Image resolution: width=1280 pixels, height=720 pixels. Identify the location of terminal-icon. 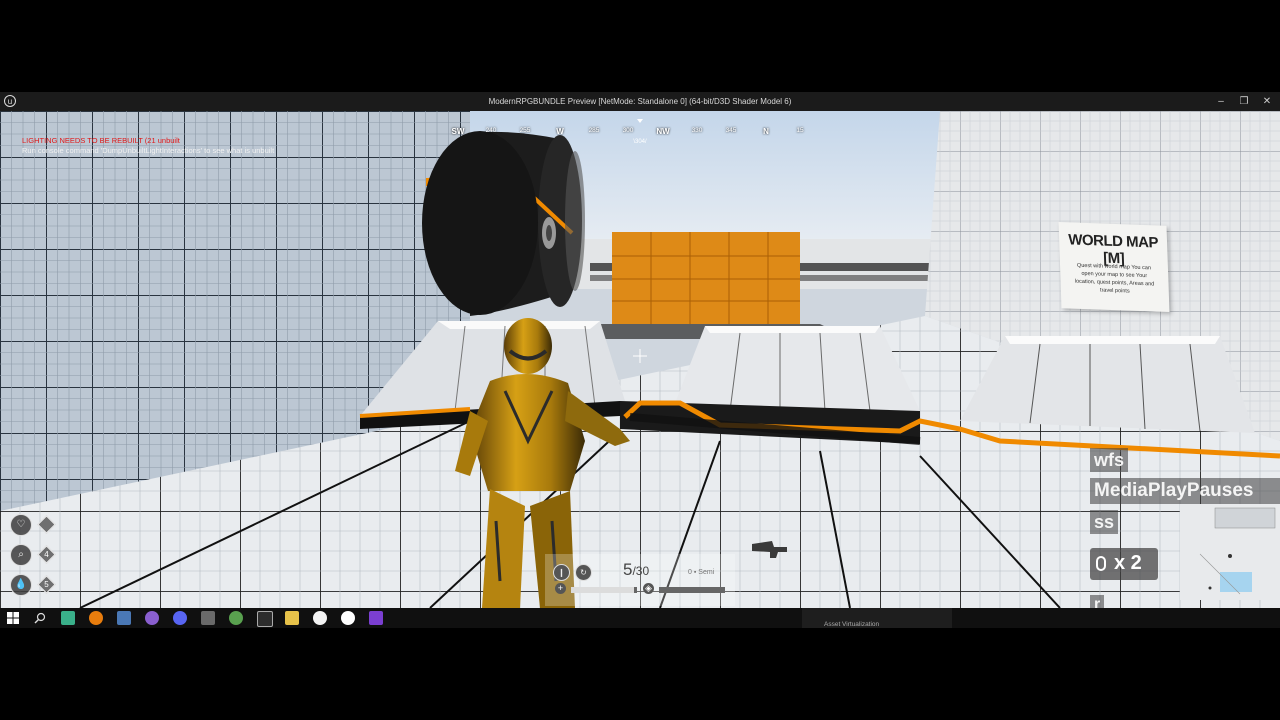
(265, 619).